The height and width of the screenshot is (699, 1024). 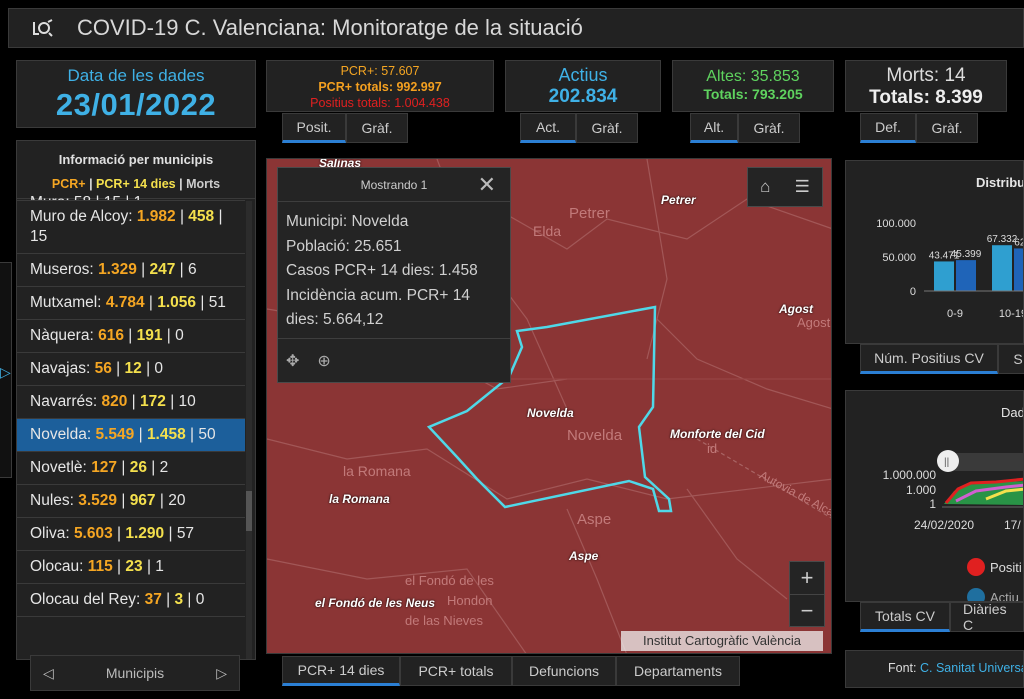 What do you see at coordinates (470, 600) in the screenshot?
I see `map-base-label: Hondon` at bounding box center [470, 600].